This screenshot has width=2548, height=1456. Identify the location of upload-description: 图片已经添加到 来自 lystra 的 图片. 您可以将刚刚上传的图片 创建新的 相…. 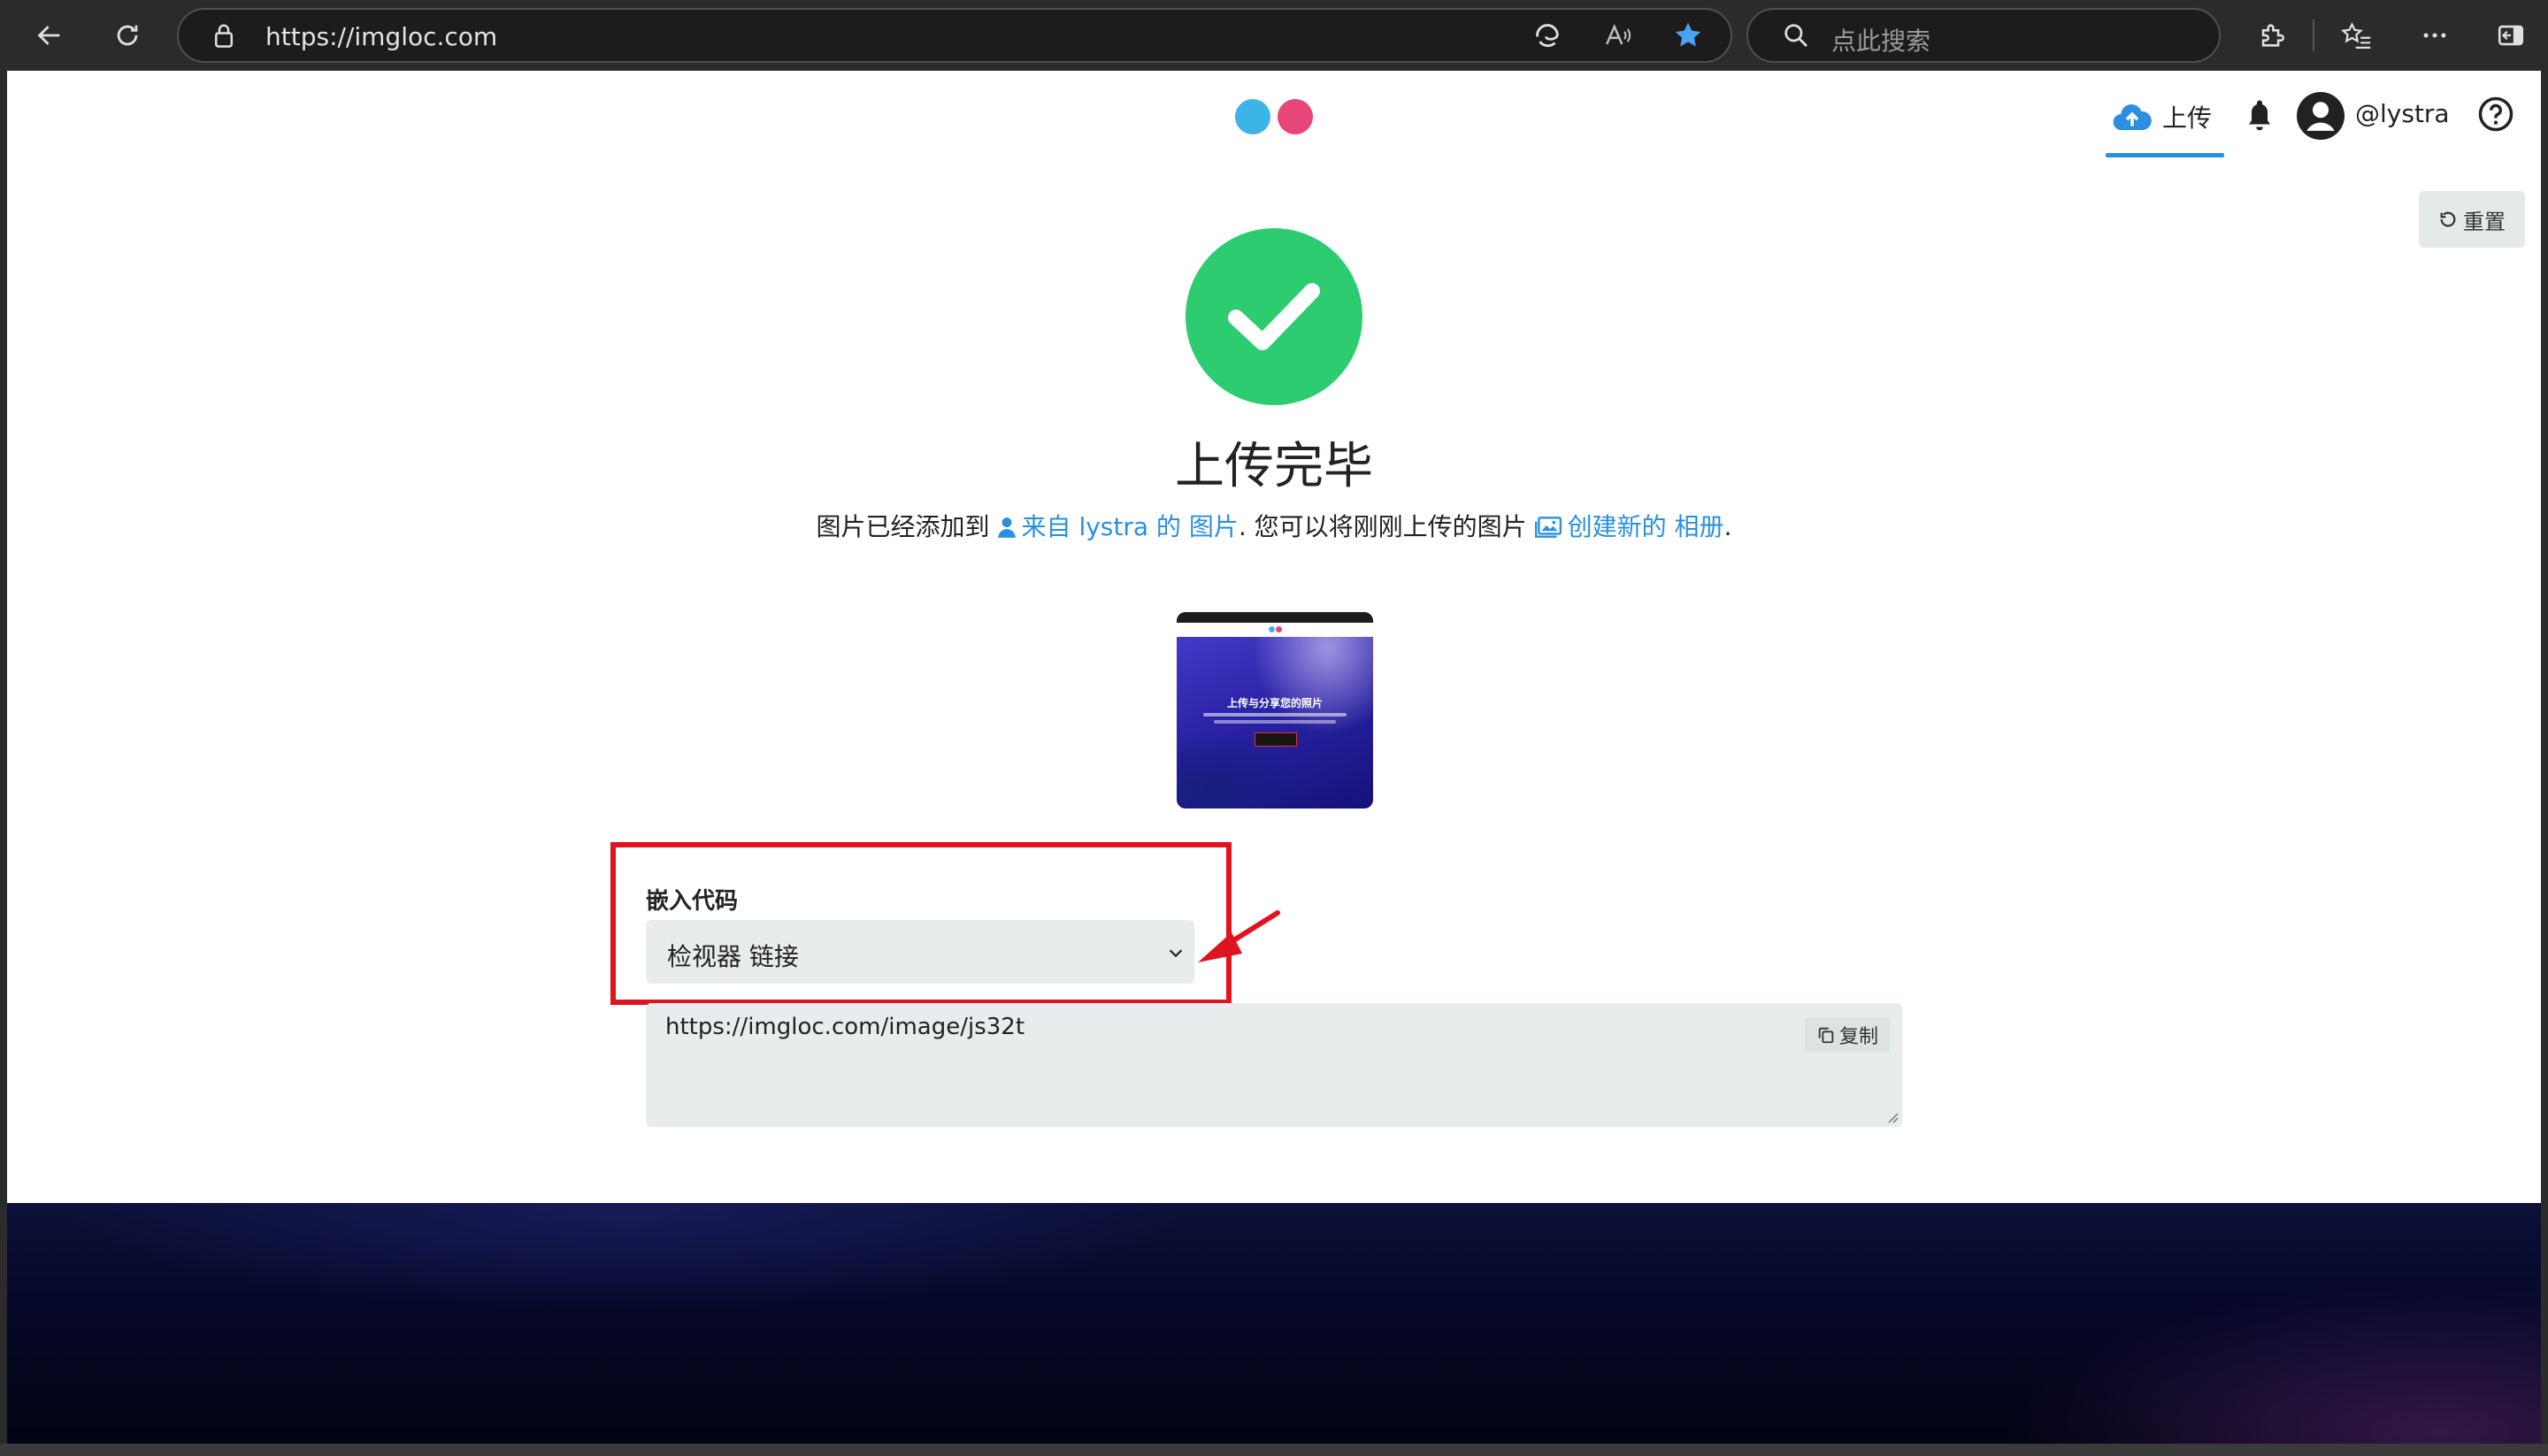
(1274, 525).